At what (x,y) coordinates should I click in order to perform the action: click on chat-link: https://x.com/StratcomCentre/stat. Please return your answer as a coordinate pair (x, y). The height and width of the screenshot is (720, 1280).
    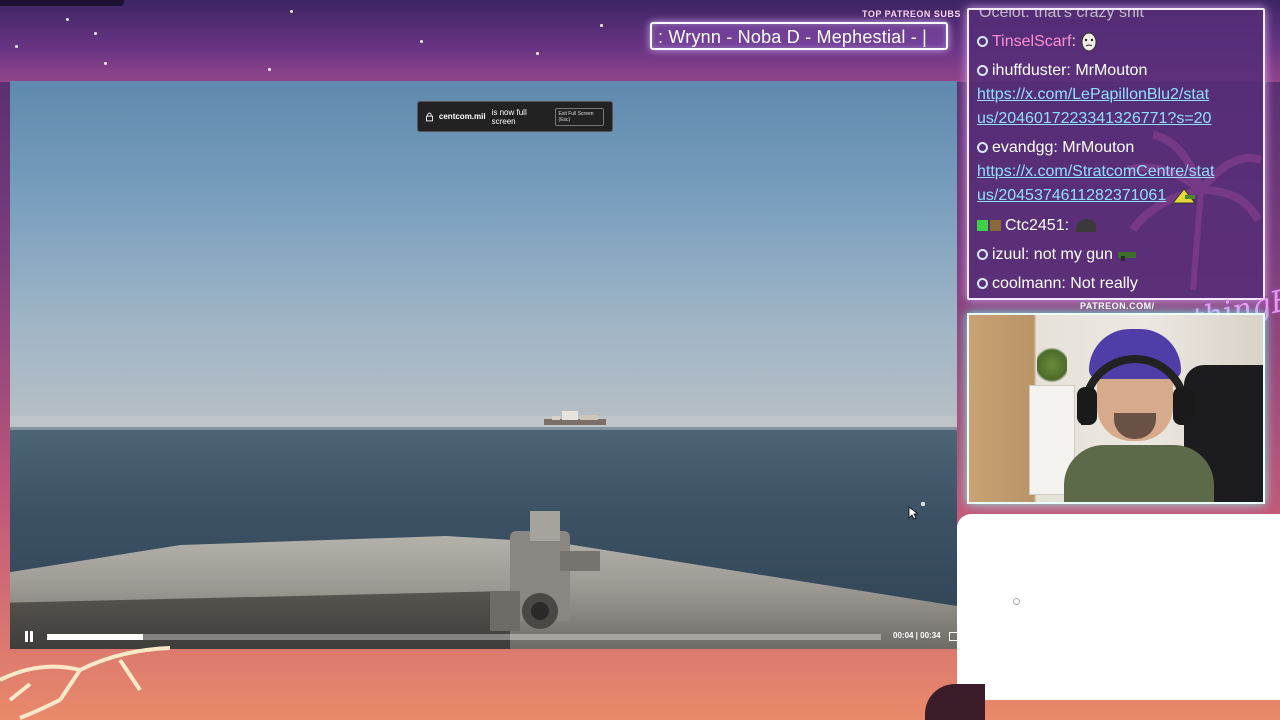
    Looking at the image, I should click on (1095, 171).